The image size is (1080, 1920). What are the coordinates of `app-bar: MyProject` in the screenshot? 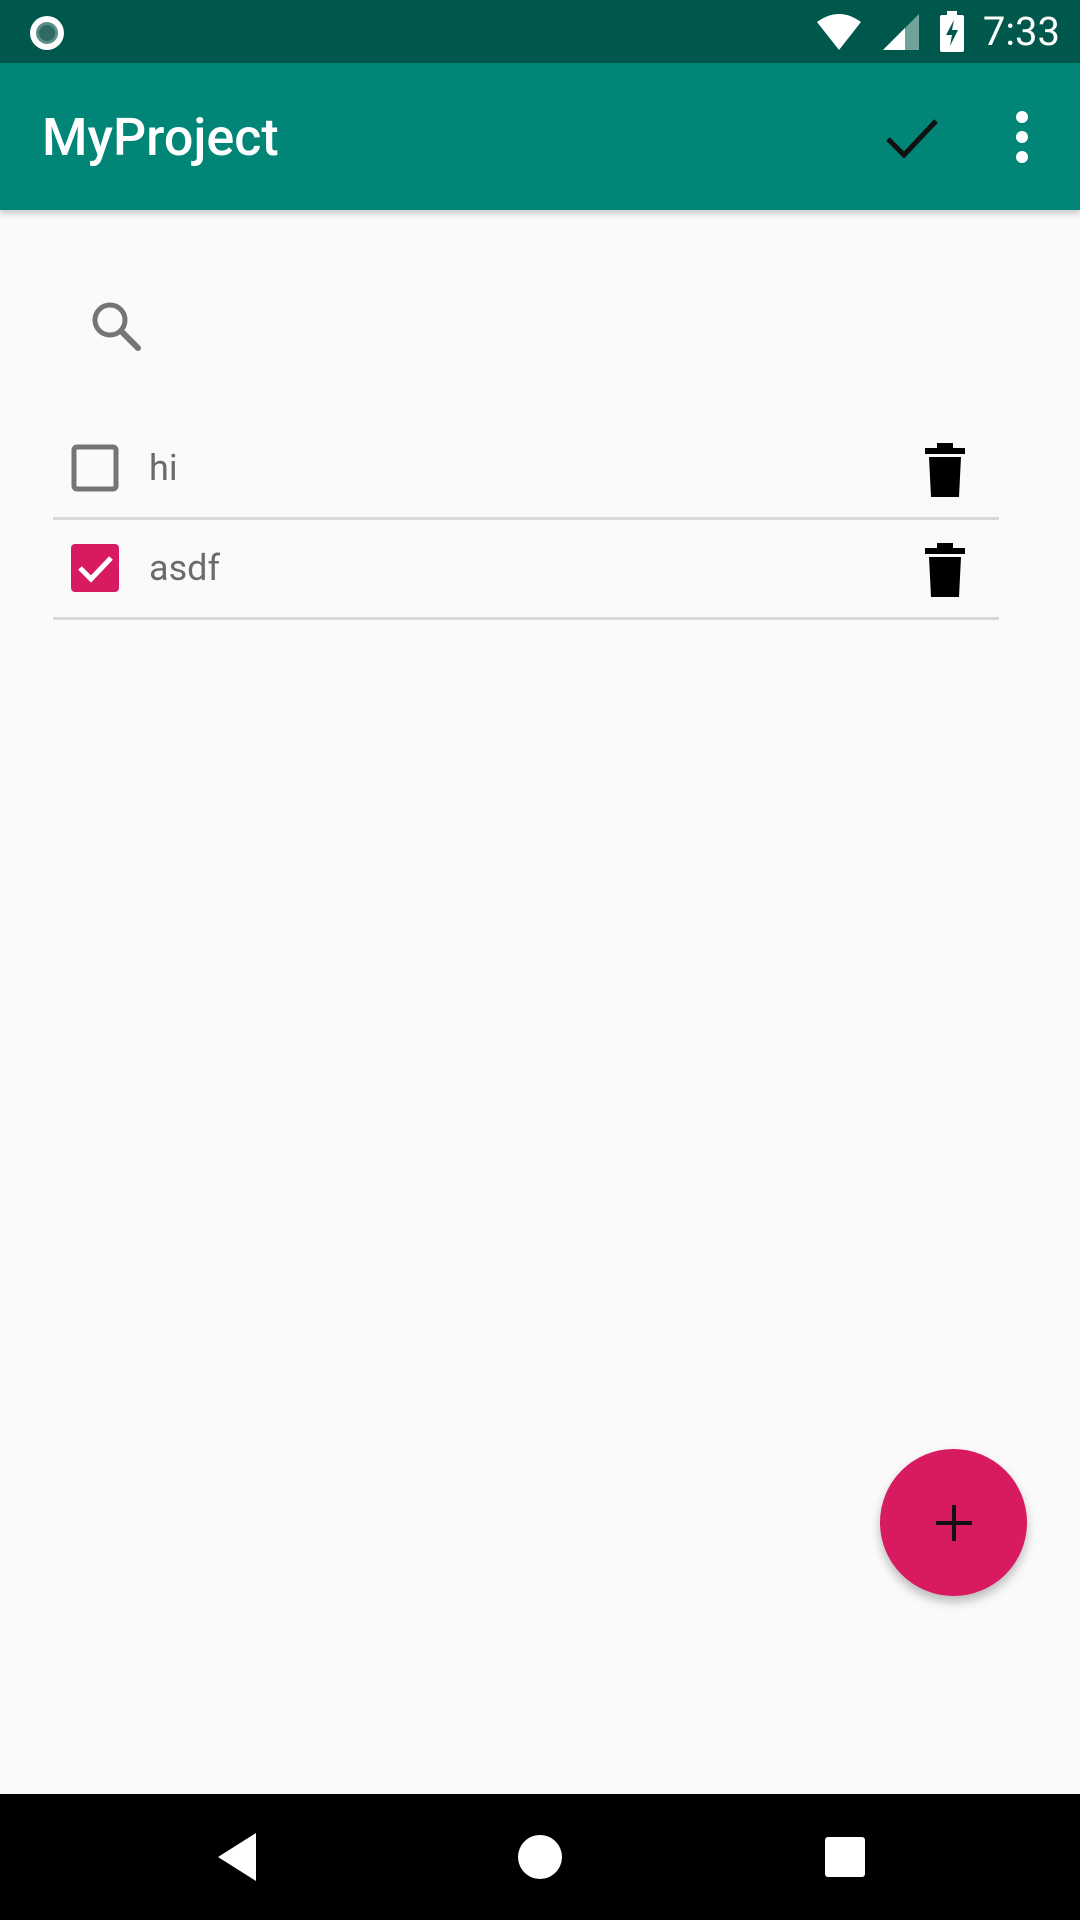 It's located at (540, 136).